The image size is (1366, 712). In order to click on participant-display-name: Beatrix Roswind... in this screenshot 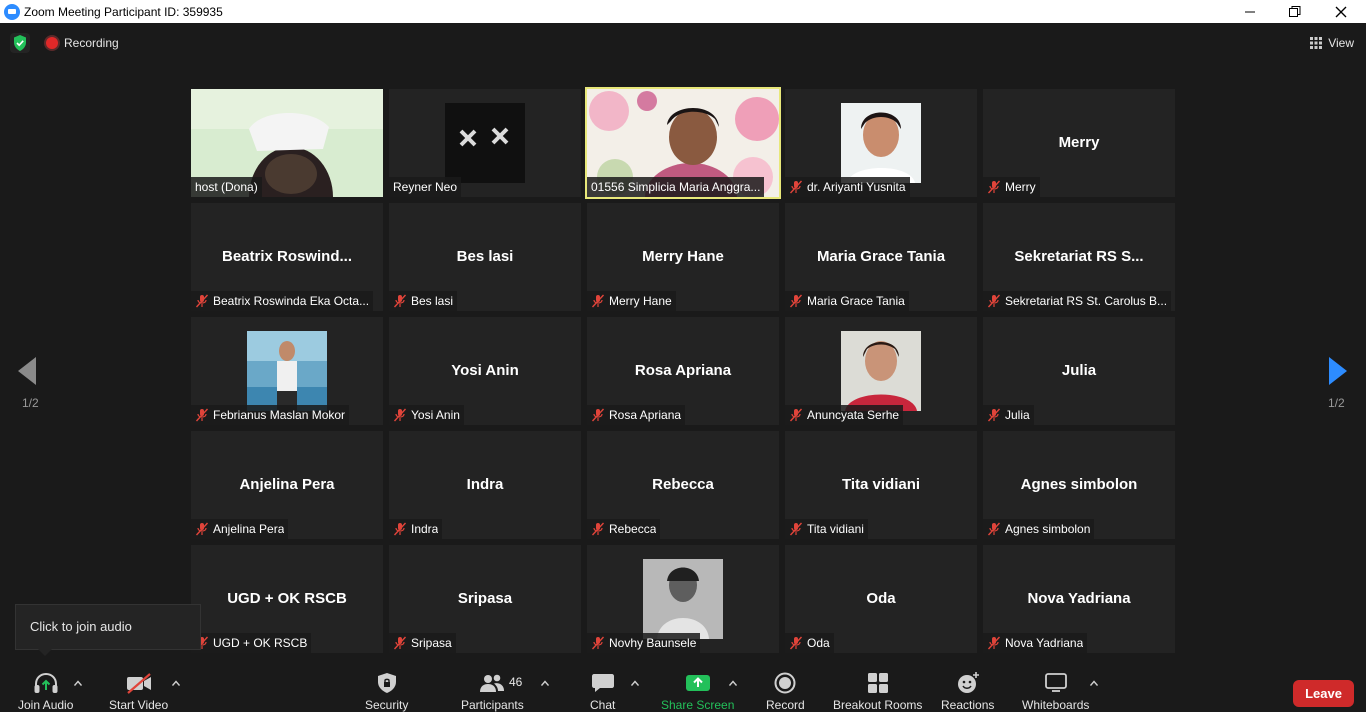, I will do `click(287, 256)`.